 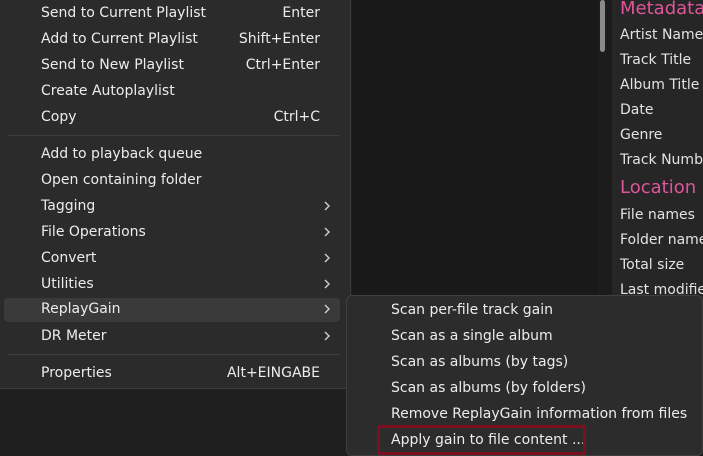 I want to click on menu-item-send-to-current-playlist: Send to Current Playlist Enter, so click(x=172, y=14).